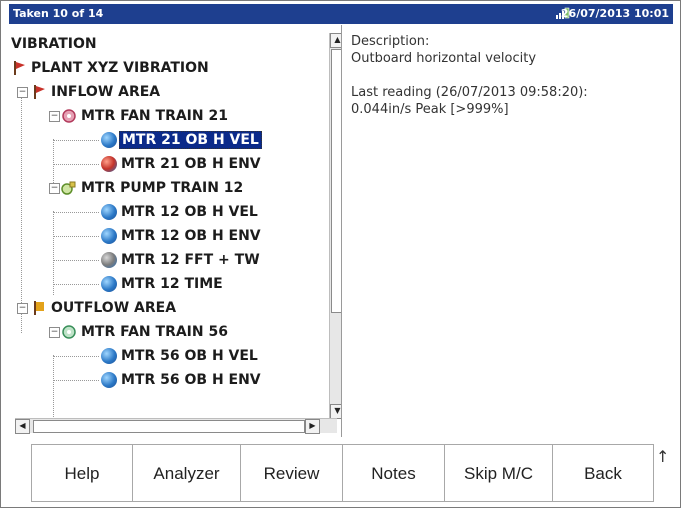 The image size is (681, 508). I want to click on description-label: Description:, so click(390, 41).